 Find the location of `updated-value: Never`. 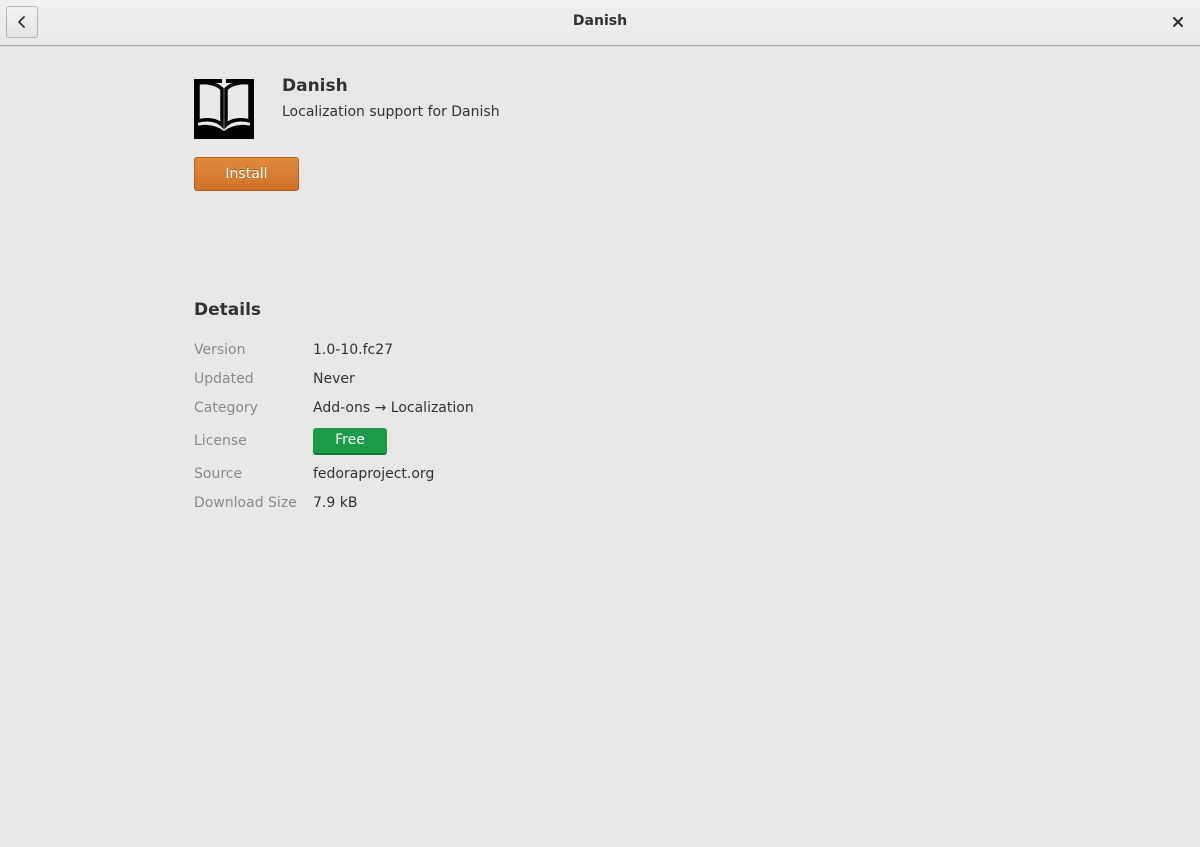

updated-value: Never is located at coordinates (334, 379).